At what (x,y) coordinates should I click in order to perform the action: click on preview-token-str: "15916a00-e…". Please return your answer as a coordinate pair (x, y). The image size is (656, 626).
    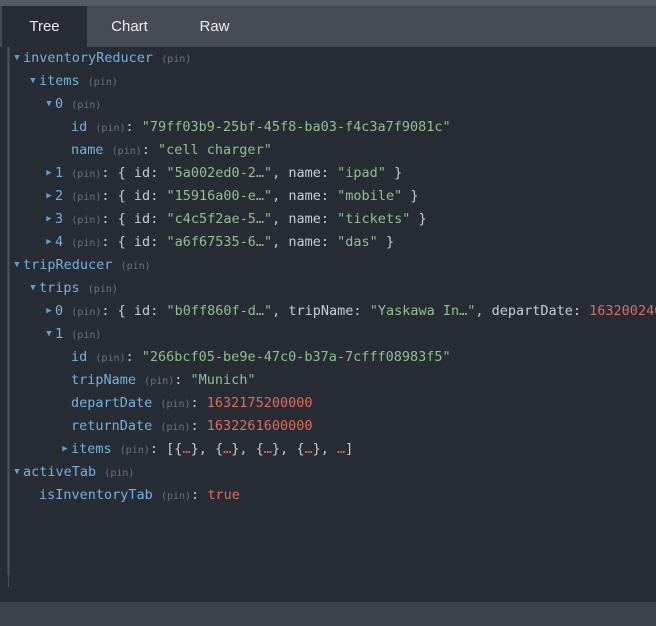
    Looking at the image, I should click on (219, 196).